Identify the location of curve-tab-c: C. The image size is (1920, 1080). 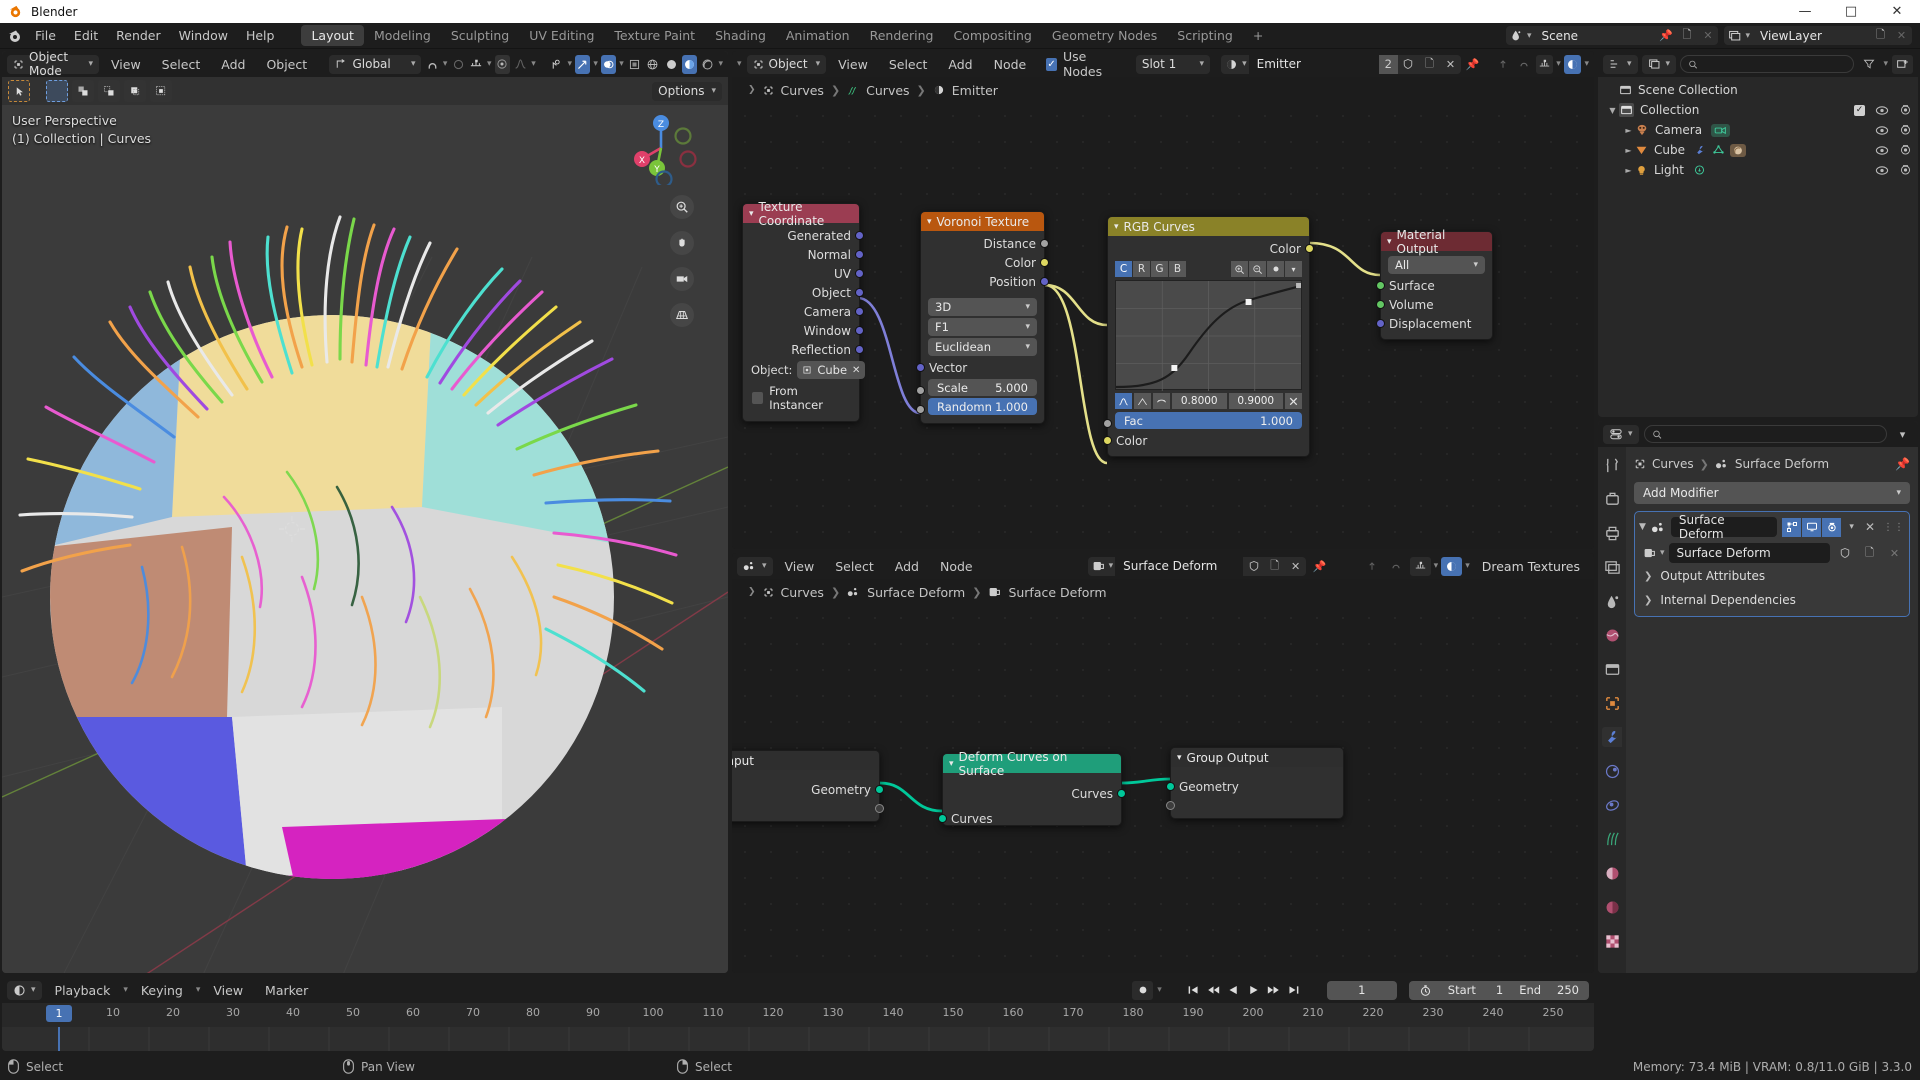
(1123, 269).